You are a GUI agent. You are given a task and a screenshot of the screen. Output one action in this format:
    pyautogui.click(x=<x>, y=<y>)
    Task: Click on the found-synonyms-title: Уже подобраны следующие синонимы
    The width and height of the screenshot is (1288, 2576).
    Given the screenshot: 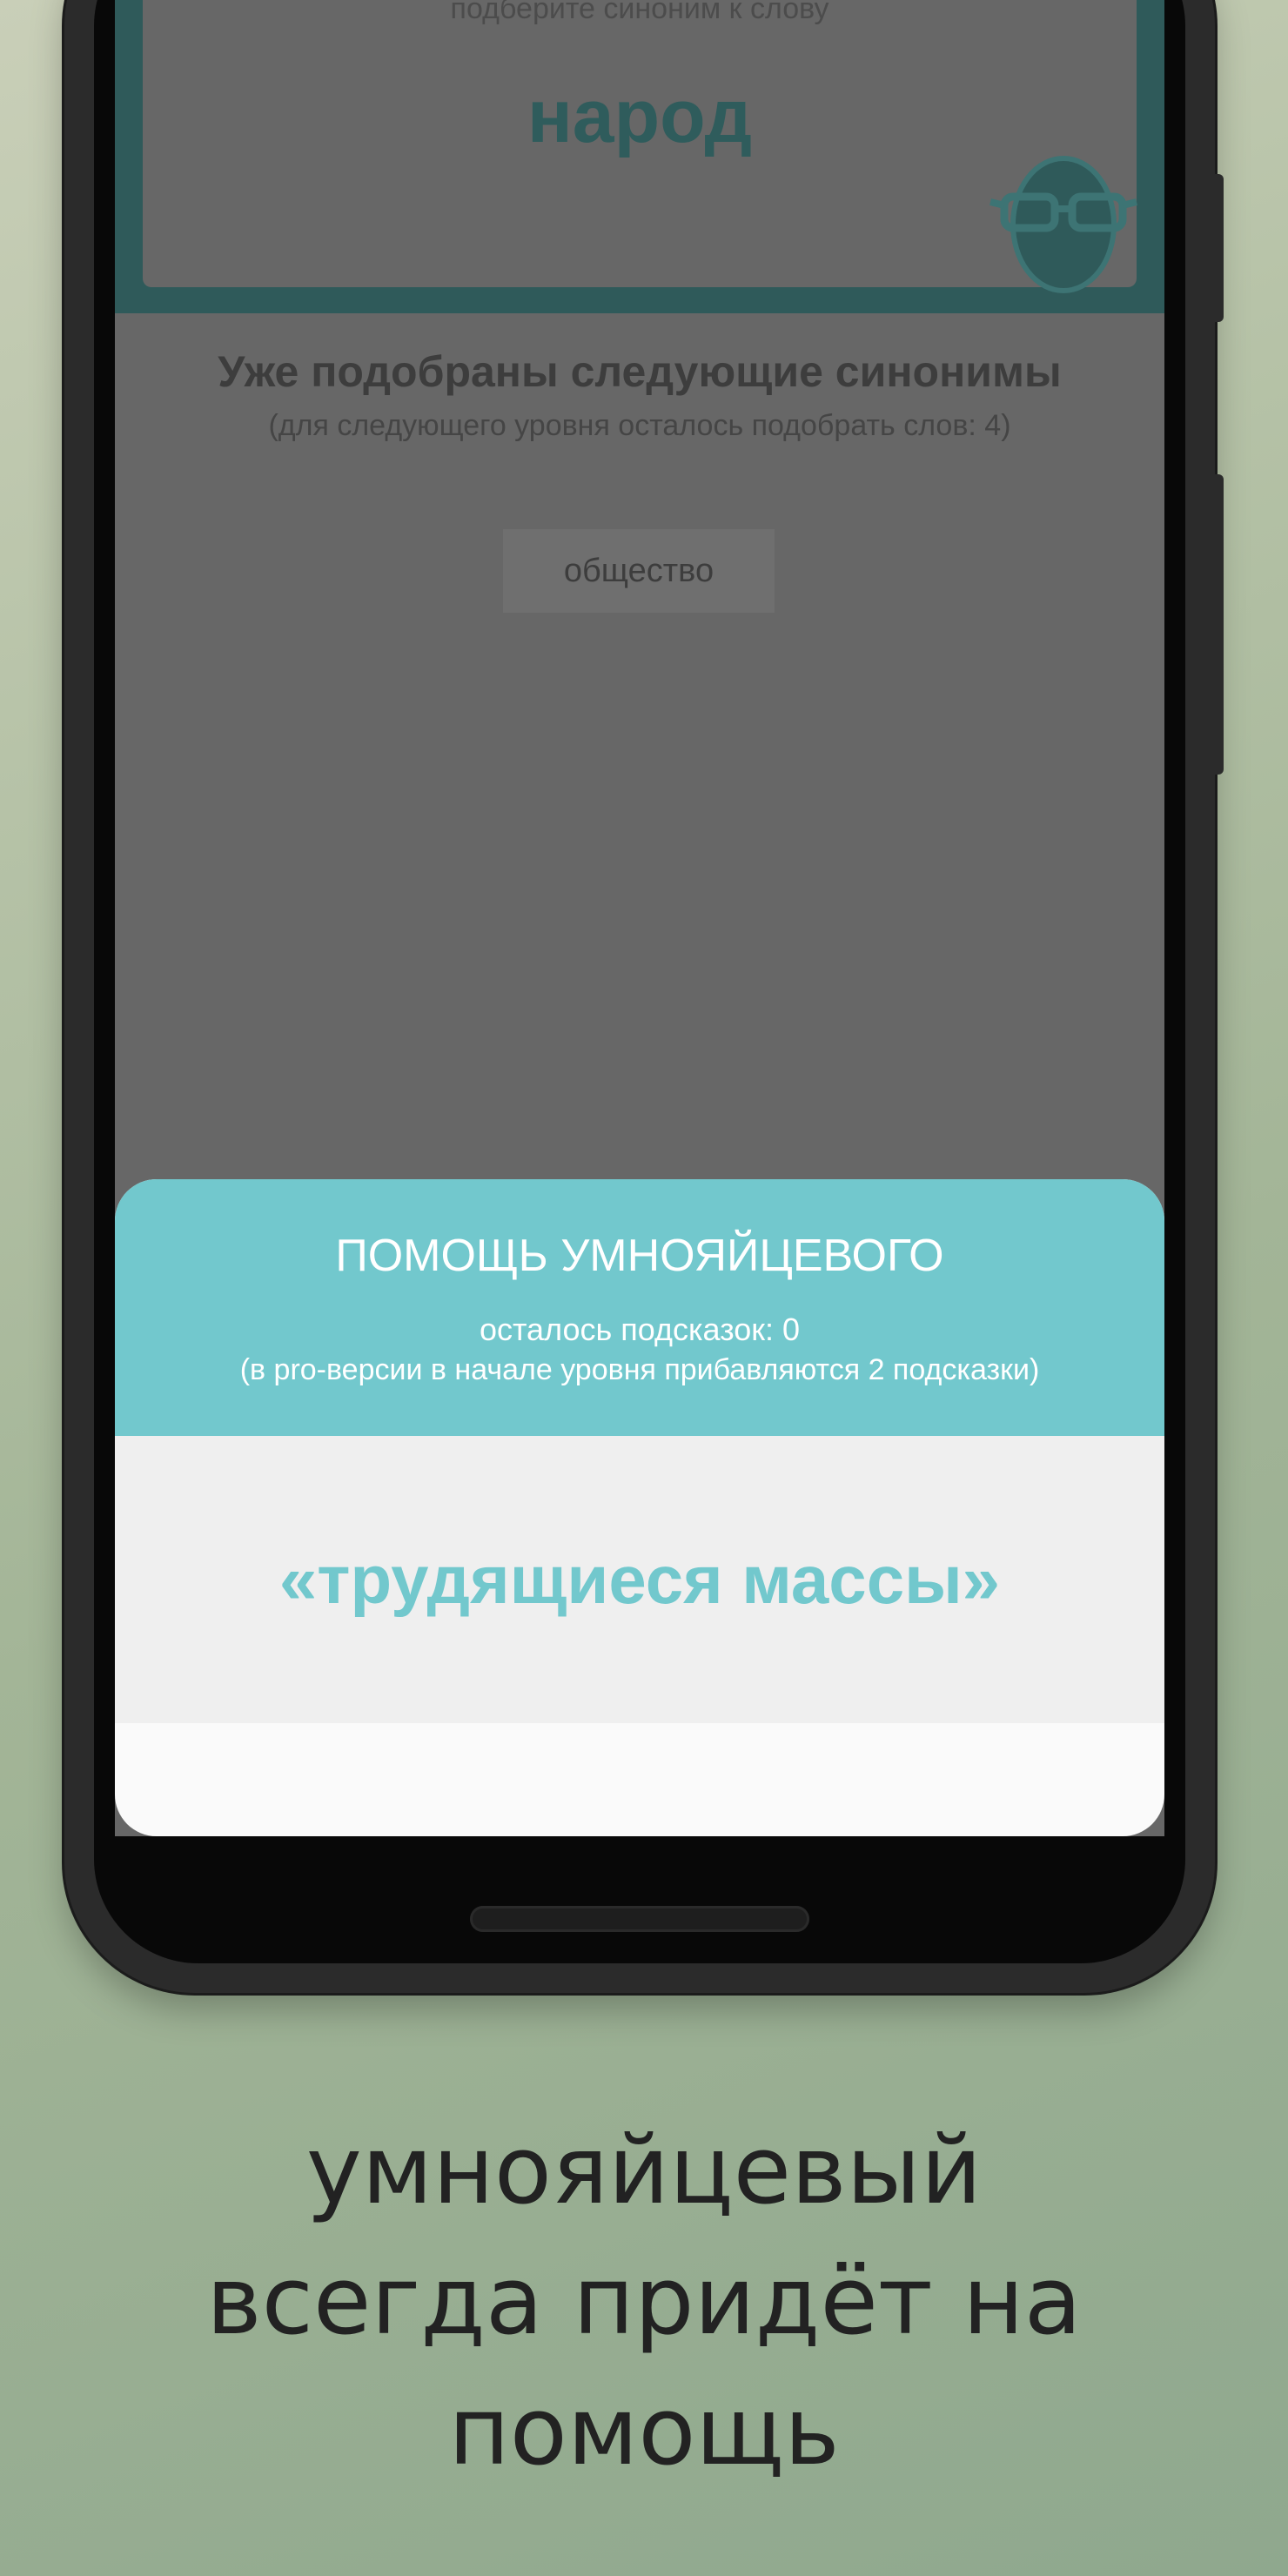 What is the action you would take?
    pyautogui.click(x=640, y=371)
    